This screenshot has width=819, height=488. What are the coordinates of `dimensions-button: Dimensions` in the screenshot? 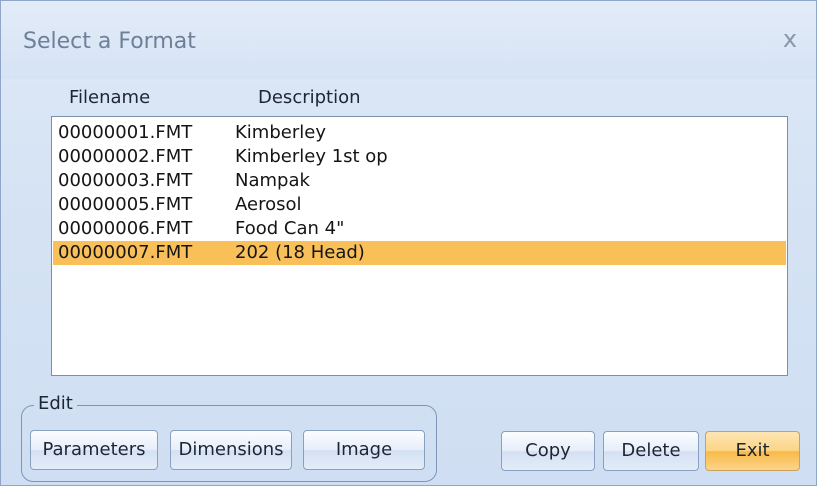 It's located at (231, 450).